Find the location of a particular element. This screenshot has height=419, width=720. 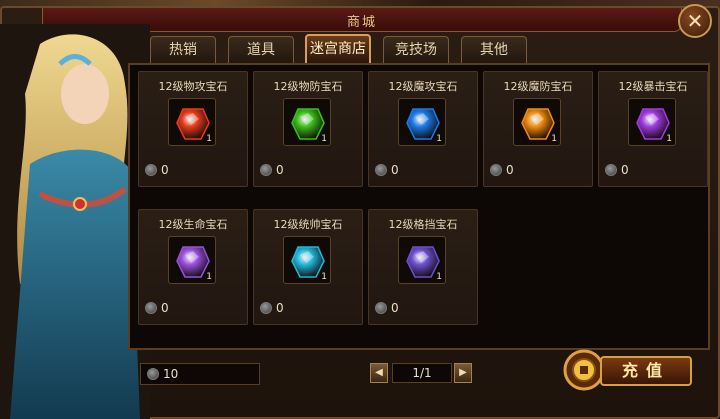

next-page-button: ▶ is located at coordinates (463, 373).